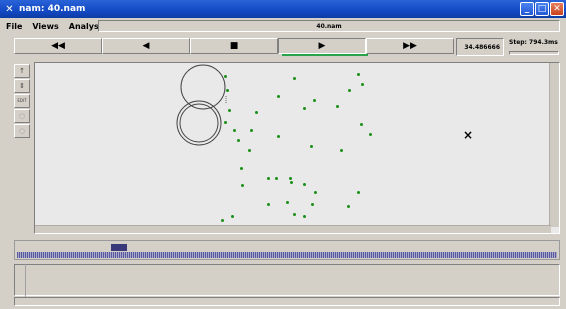  I want to click on network-graph, so click(201, 105).